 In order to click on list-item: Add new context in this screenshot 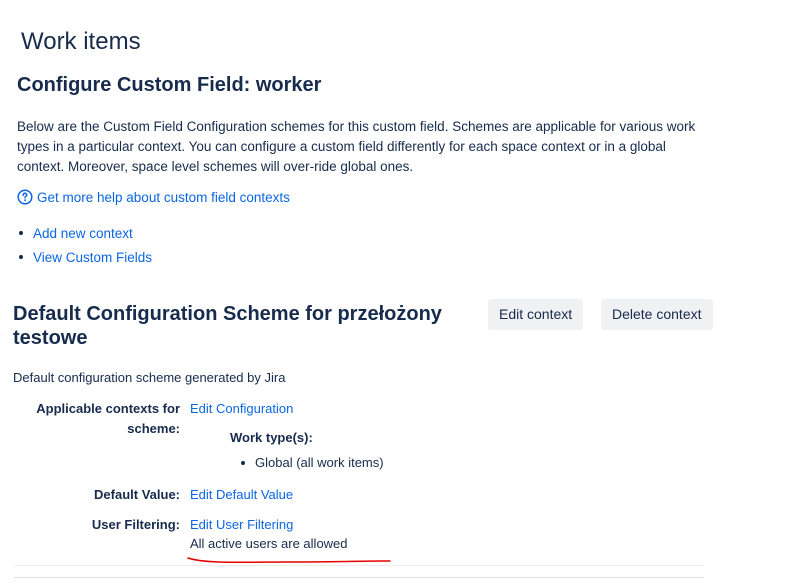, I will do `click(85, 233)`.